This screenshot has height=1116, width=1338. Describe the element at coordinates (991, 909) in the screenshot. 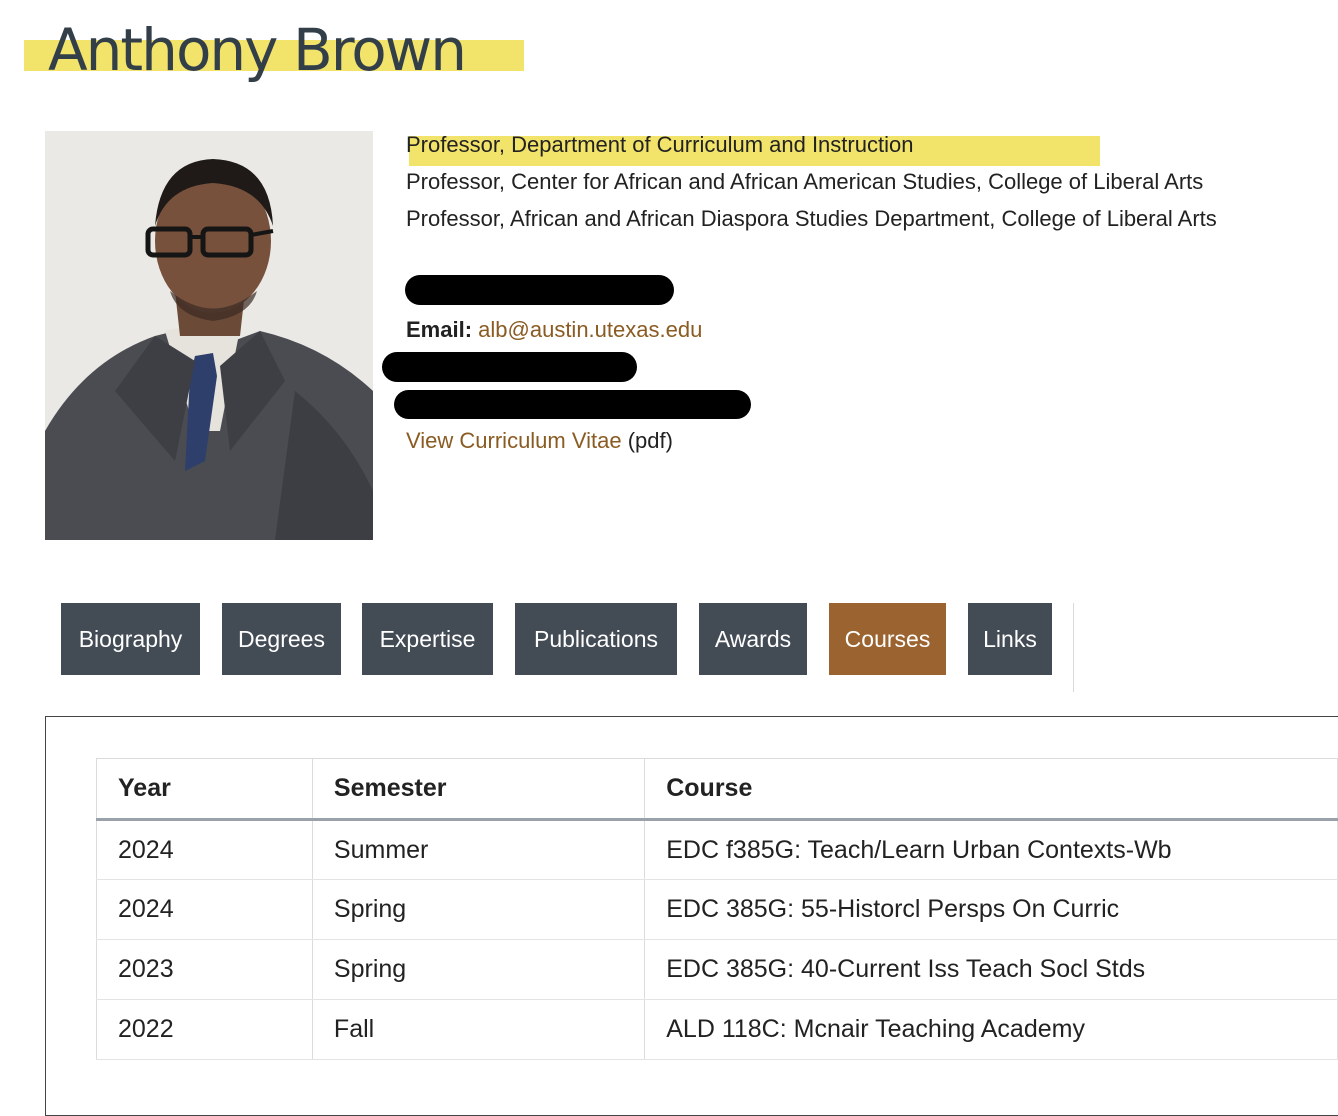

I see `cell-course: EDC 385G: 55-Historcl Persps On Curric` at that location.